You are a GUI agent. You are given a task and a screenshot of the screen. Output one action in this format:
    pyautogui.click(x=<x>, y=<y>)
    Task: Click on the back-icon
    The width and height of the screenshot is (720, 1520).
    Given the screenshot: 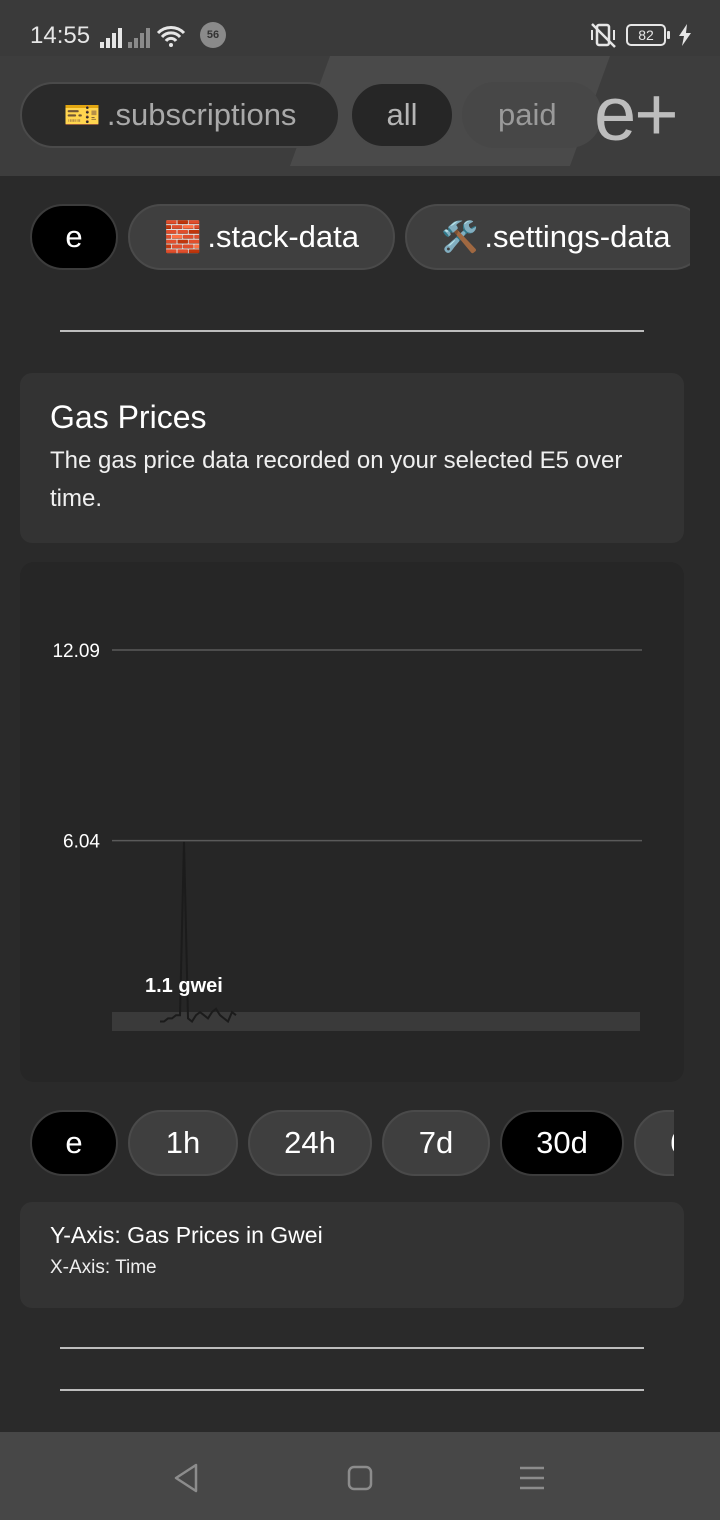 What is the action you would take?
    pyautogui.click(x=186, y=1478)
    